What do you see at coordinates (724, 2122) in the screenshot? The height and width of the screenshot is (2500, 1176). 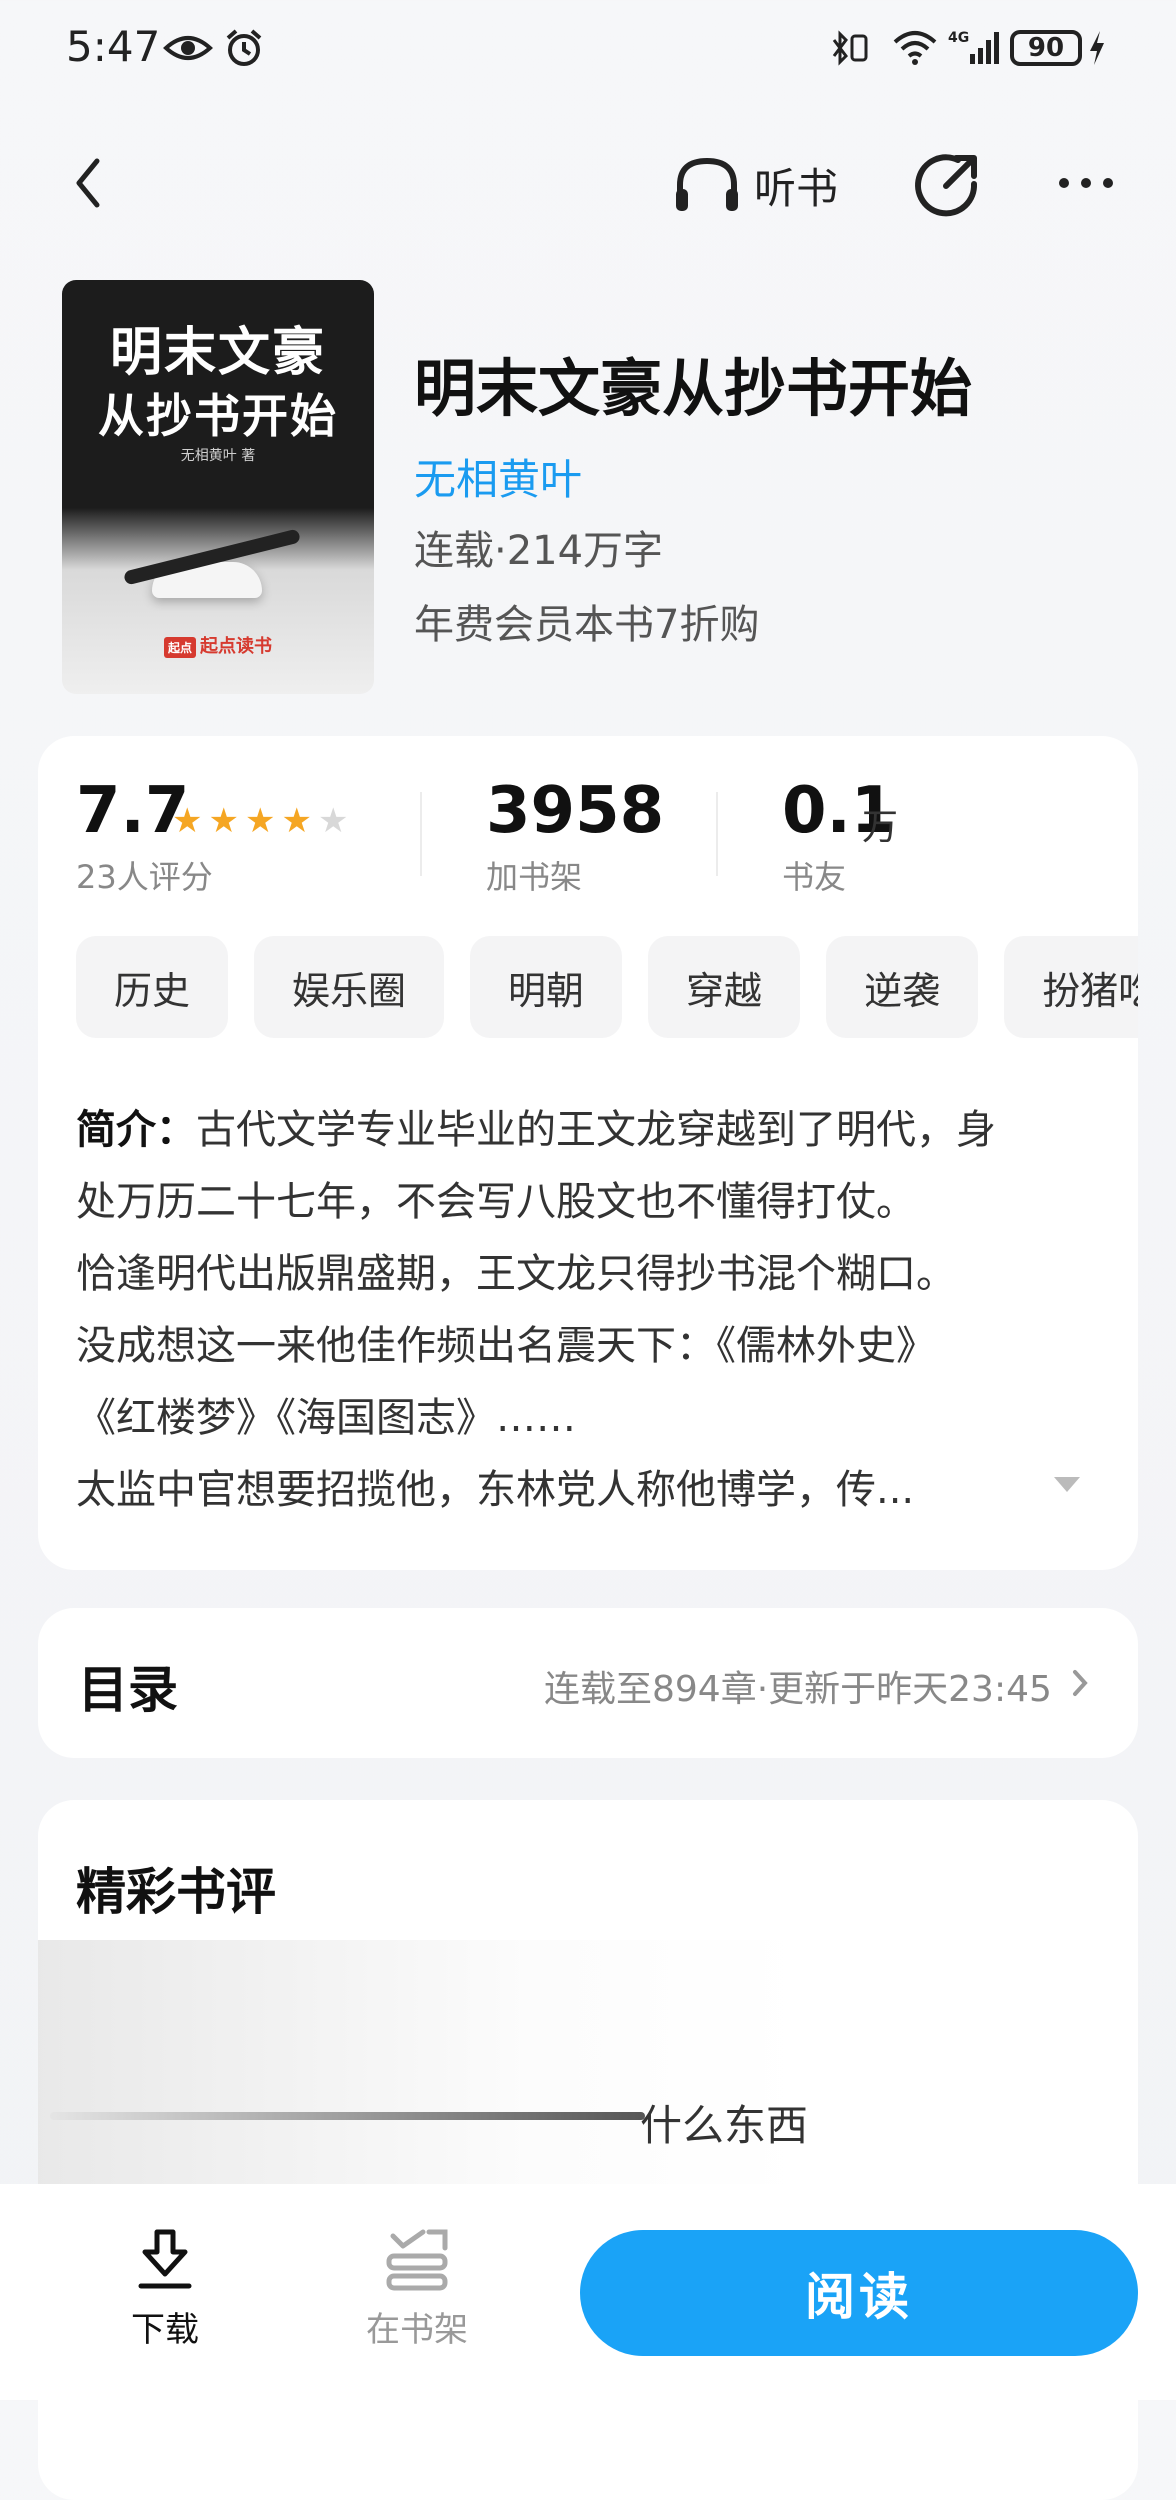 I see `review-preview-text: 什么东西` at bounding box center [724, 2122].